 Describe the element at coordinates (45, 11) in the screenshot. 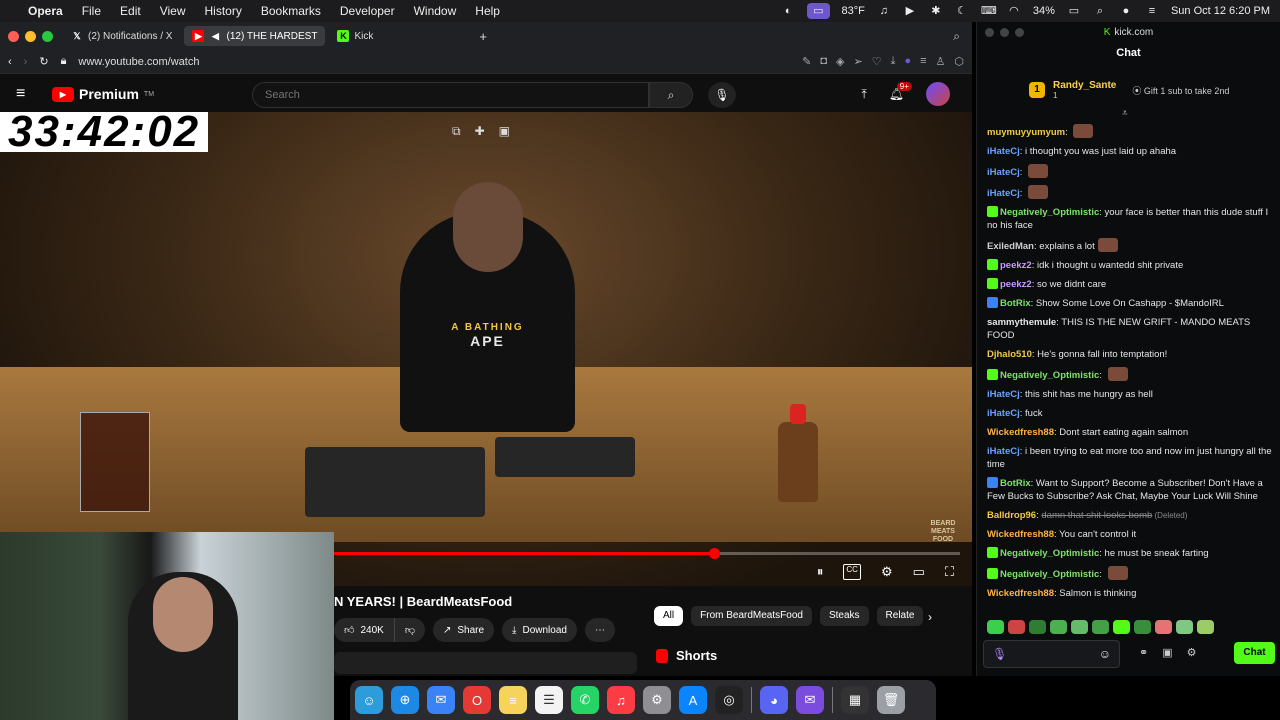

I see `menu-app-name: Opera` at that location.